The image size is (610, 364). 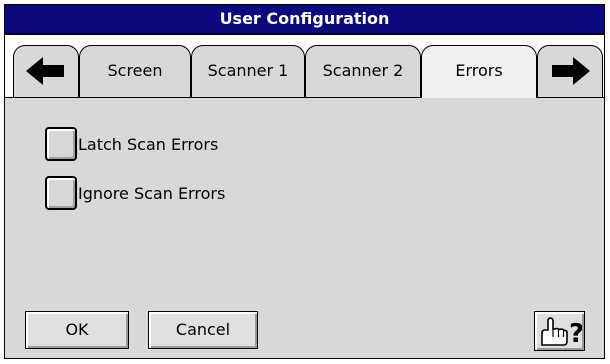 I want to click on window-title: User Configuration, so click(x=304, y=20).